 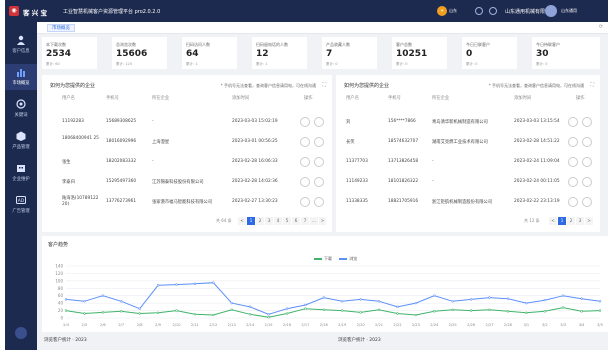 I want to click on sidebar-item-products: 产品管理, so click(x=21, y=141).